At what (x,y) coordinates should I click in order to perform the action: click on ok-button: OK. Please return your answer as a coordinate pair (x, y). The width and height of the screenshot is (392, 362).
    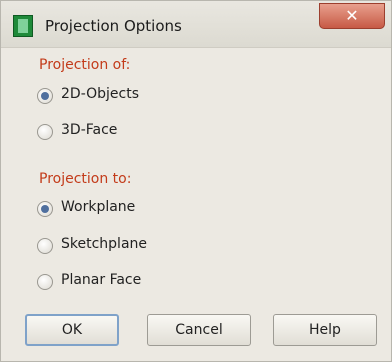
    Looking at the image, I should click on (72, 330).